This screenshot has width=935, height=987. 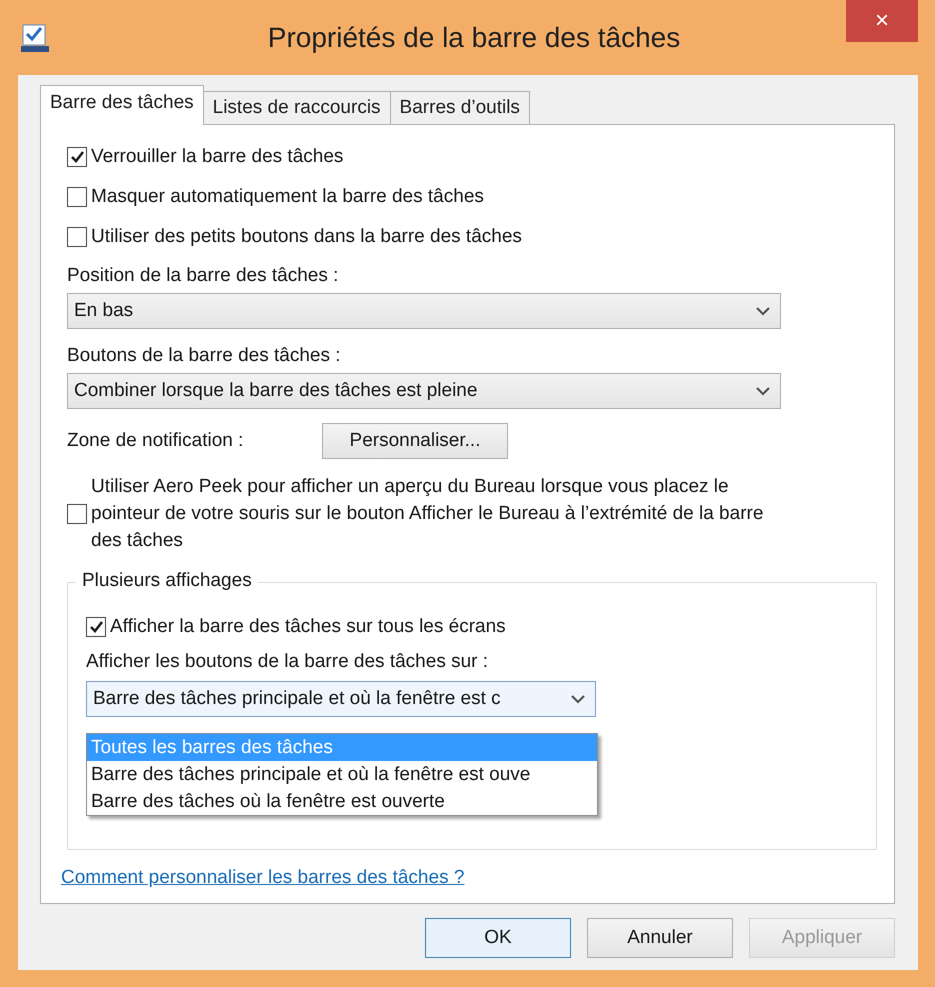 What do you see at coordinates (427, 514) in the screenshot?
I see `checkbox-label: Utiliser Aero Peek pour afficher un aperçu du Bureau lorsque vous placez le pointeur de votre souris sur le bouton Afficher le Bureau à l’extrémité de la barre des tâches` at bounding box center [427, 514].